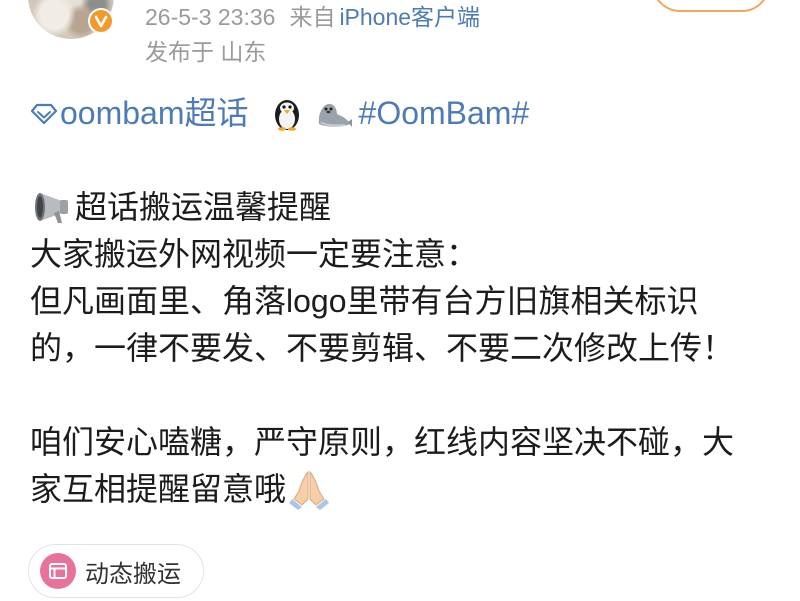 This screenshot has width=800, height=601. Describe the element at coordinates (334, 114) in the screenshot. I see `seal-emoji-icon` at that location.